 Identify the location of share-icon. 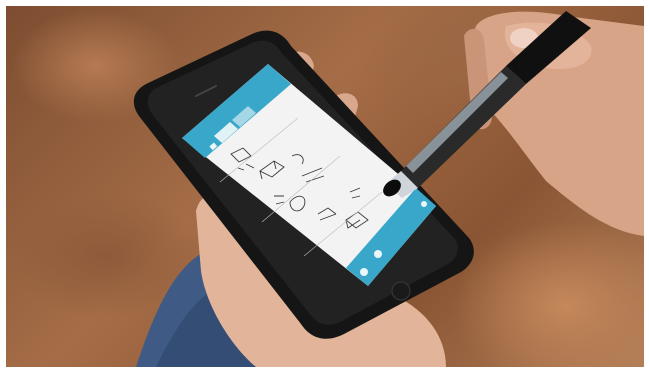
(424, 204).